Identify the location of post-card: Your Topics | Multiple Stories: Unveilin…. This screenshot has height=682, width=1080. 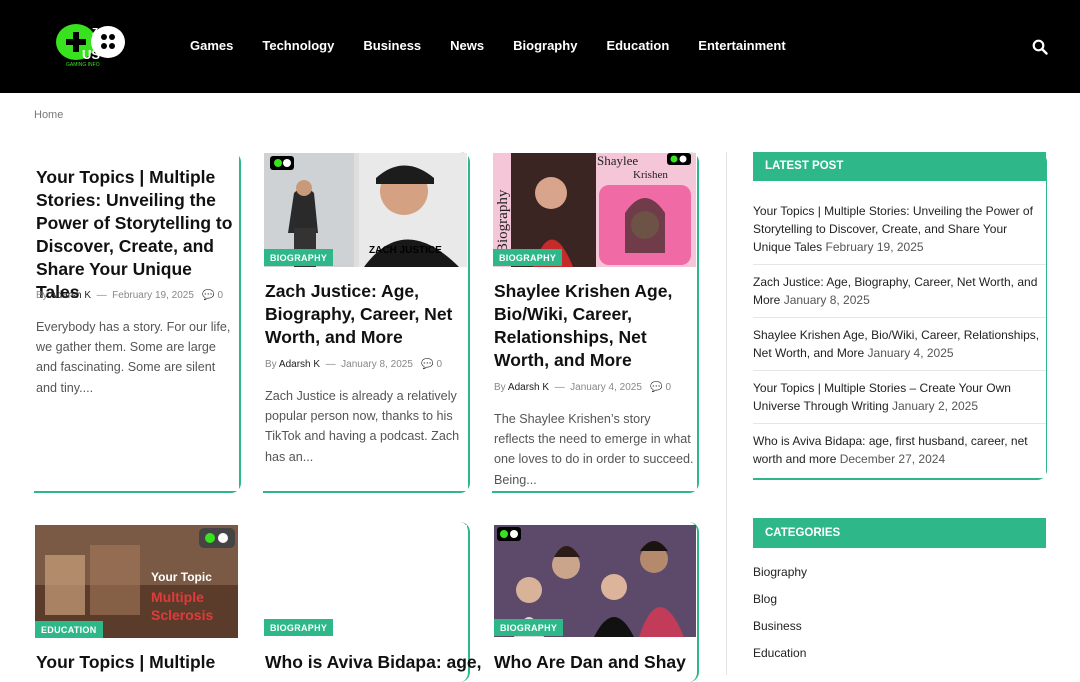
(136, 321).